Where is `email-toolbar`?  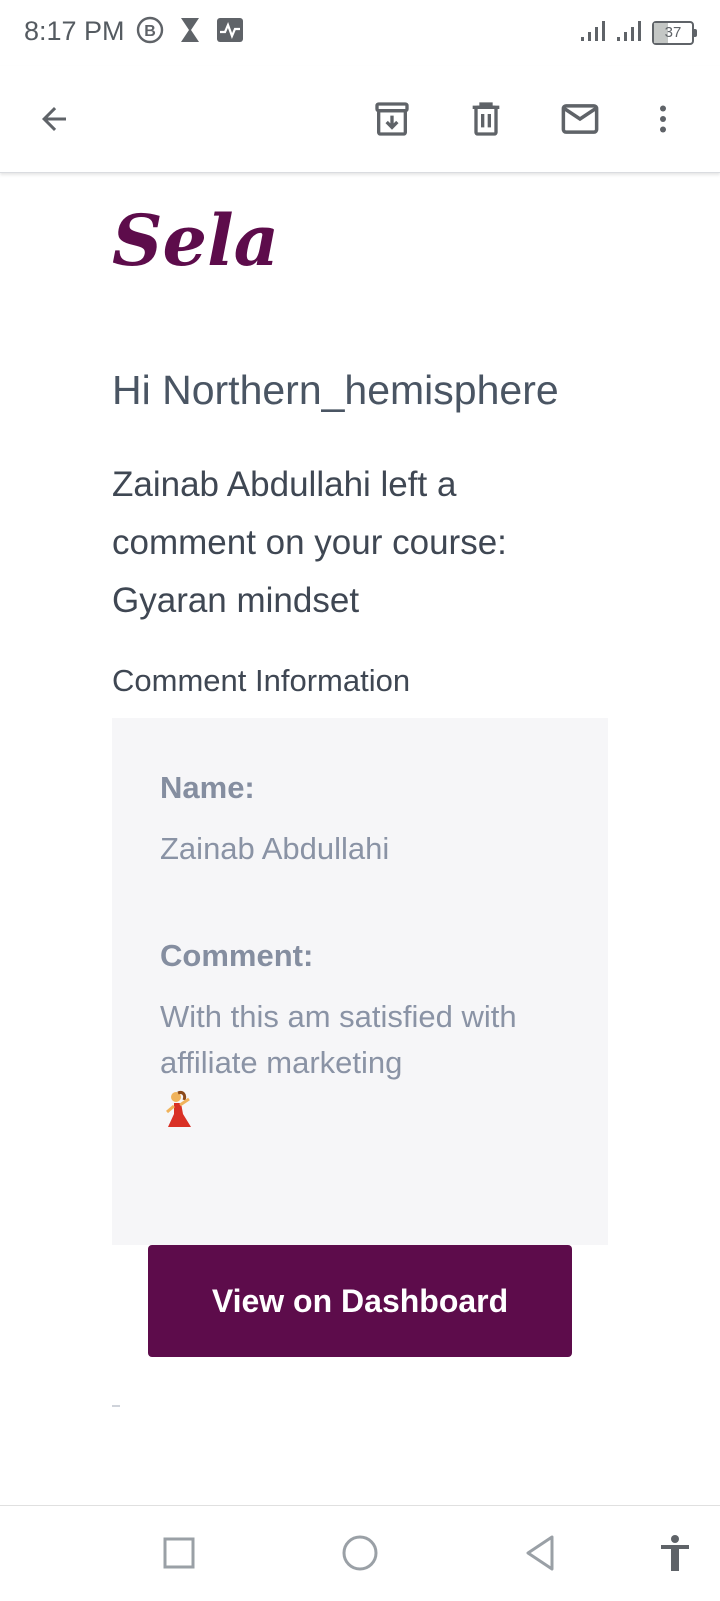
email-toolbar is located at coordinates (360, 119).